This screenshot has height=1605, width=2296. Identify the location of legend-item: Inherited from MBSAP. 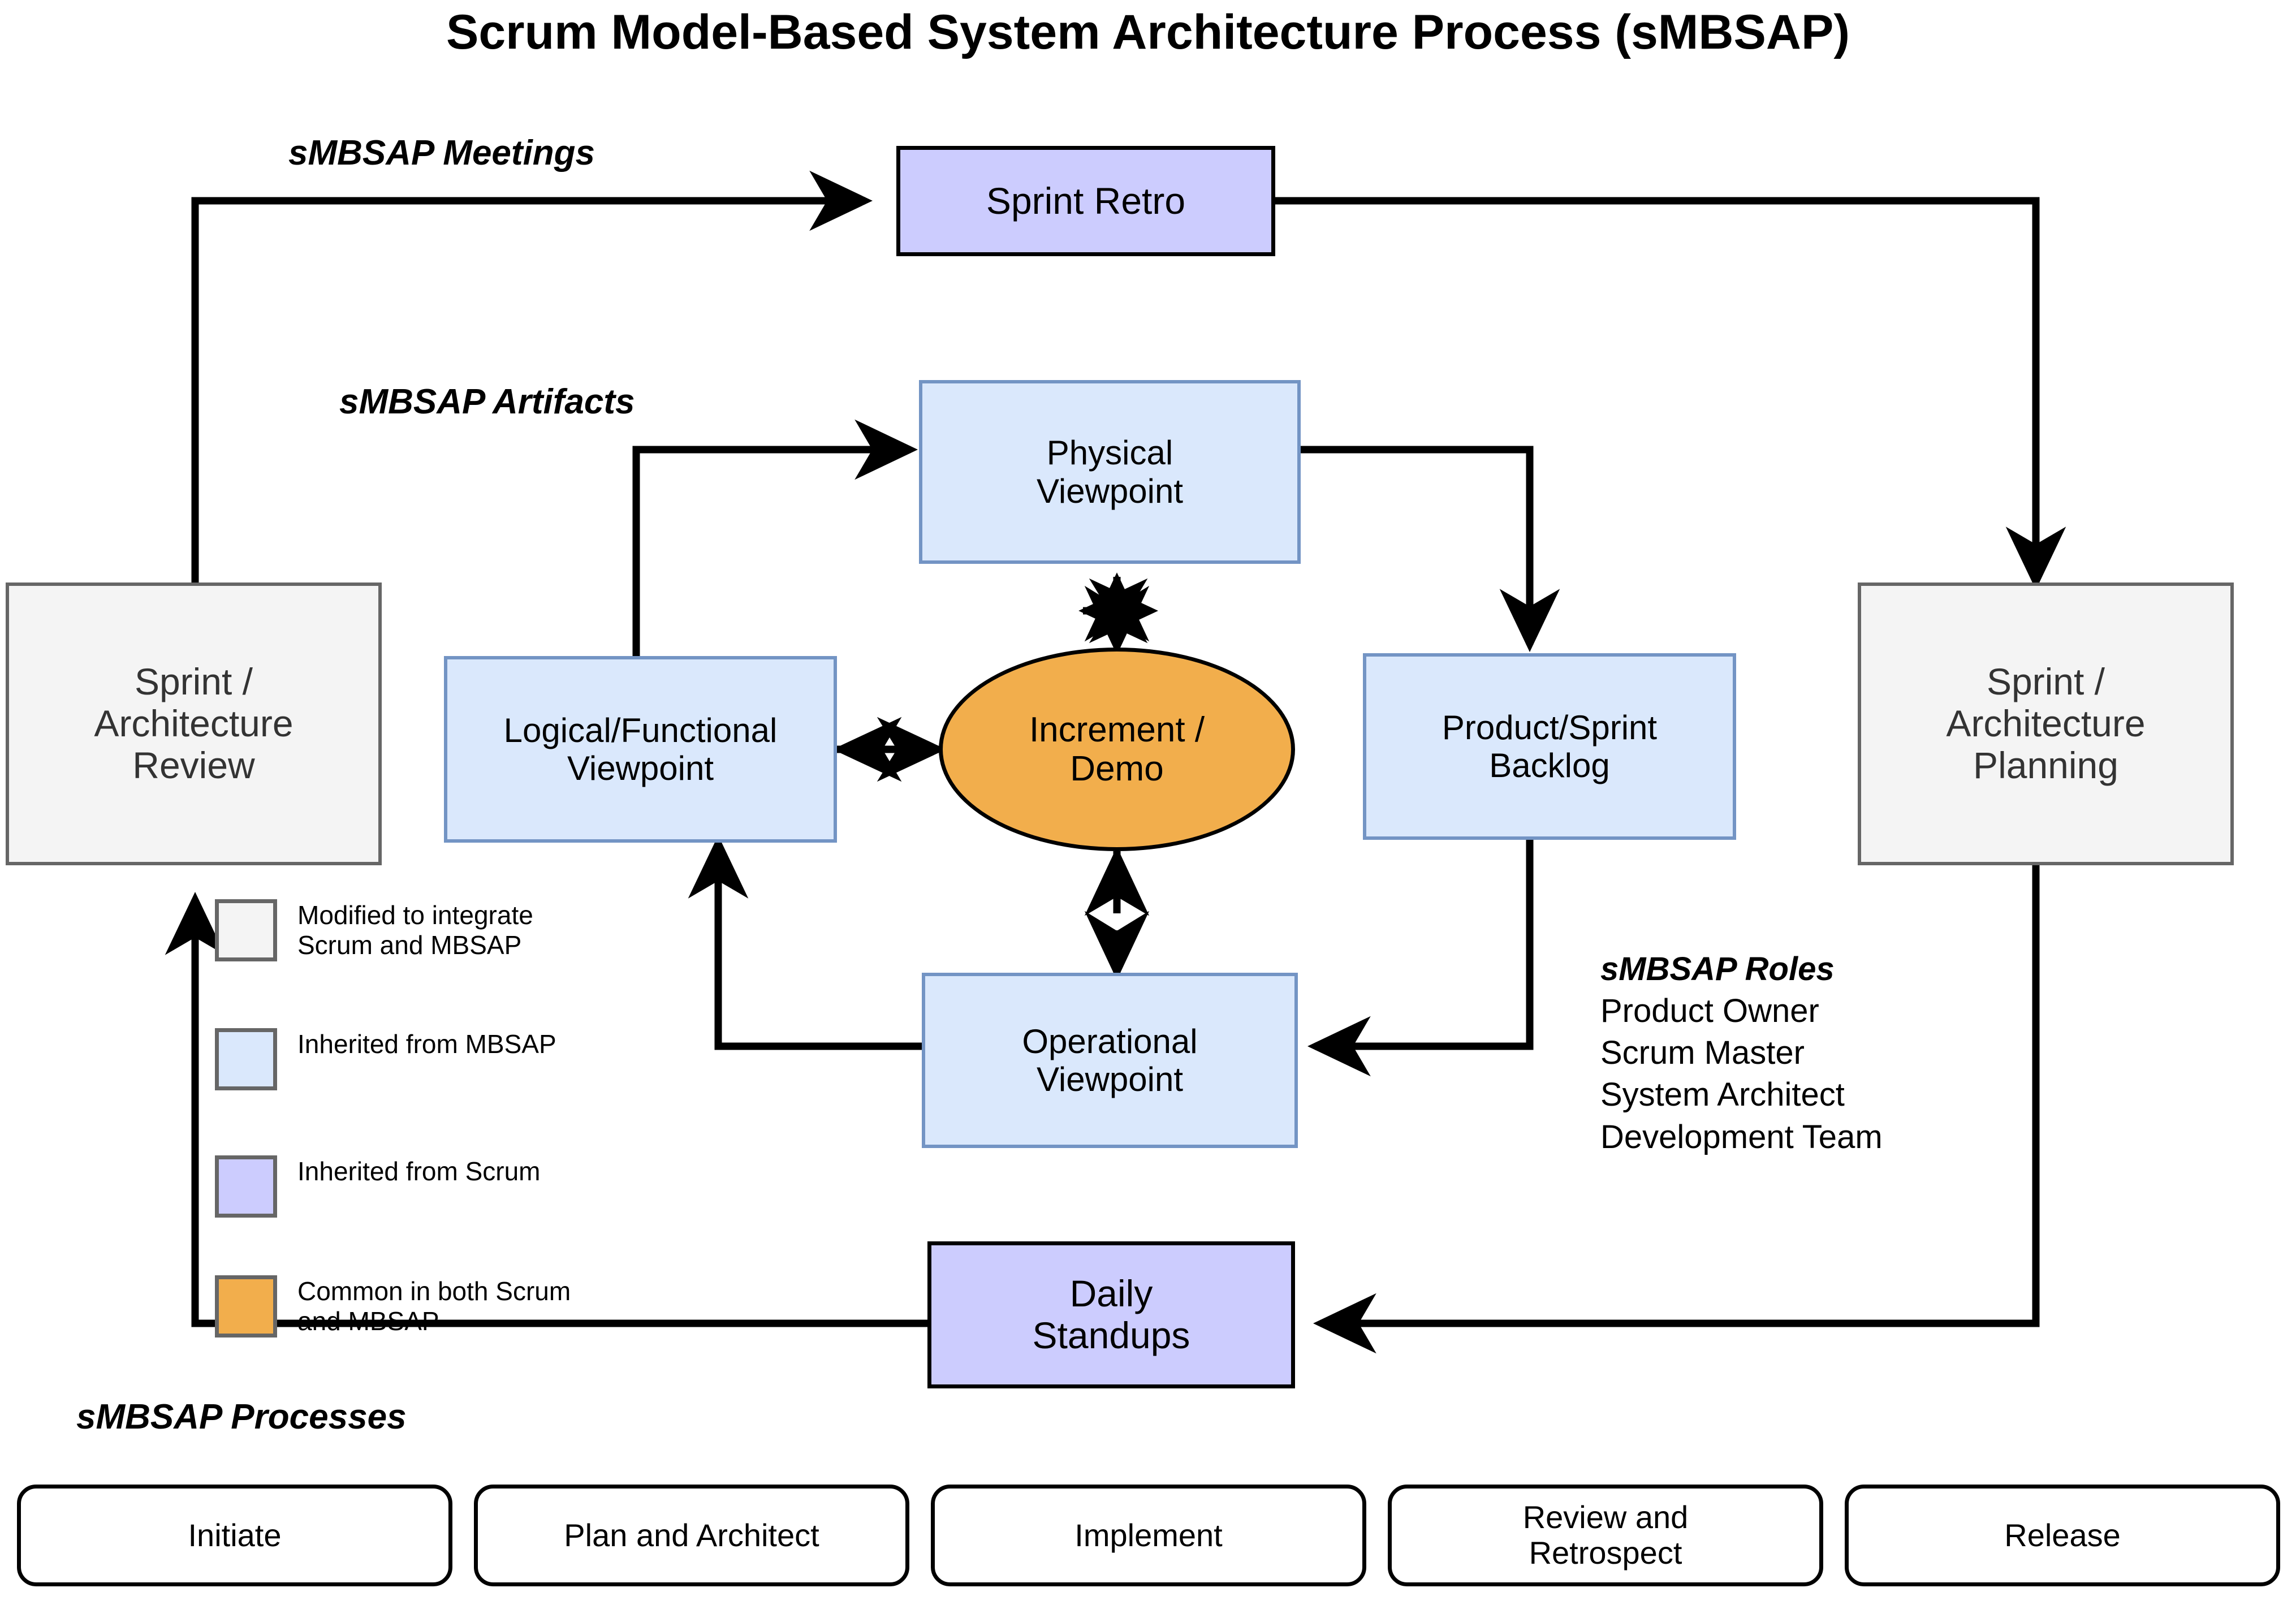
(385, 1059).